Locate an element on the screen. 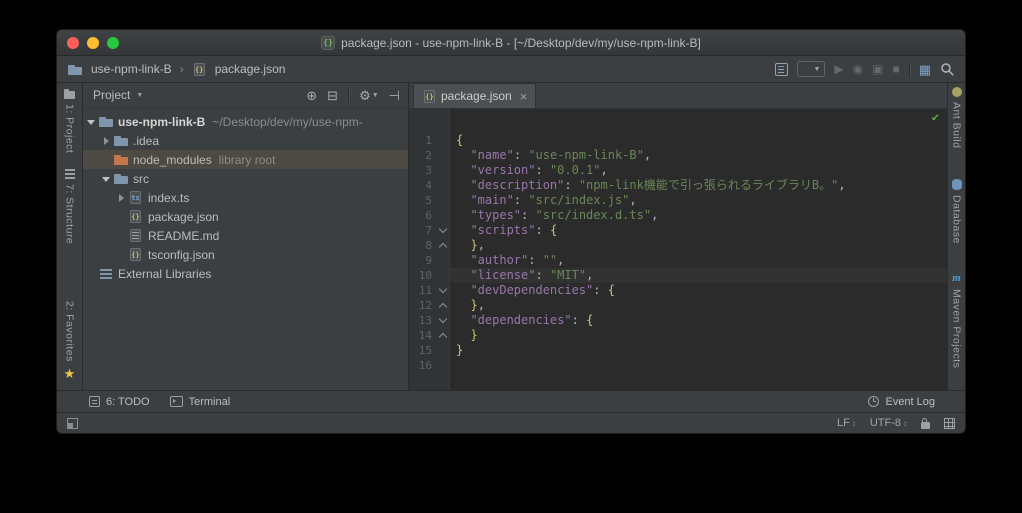  search-icon is located at coordinates (947, 69).